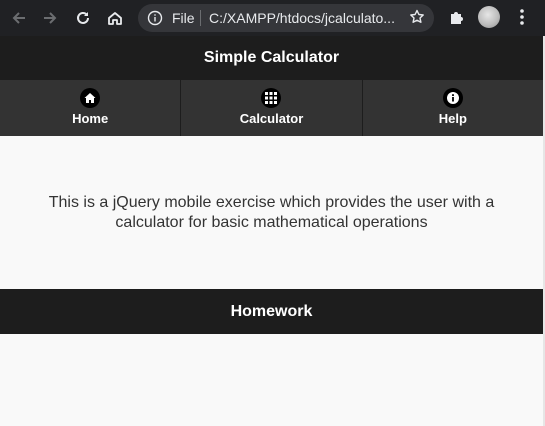 The height and width of the screenshot is (426, 545). I want to click on footer-title: Homework, so click(271, 311).